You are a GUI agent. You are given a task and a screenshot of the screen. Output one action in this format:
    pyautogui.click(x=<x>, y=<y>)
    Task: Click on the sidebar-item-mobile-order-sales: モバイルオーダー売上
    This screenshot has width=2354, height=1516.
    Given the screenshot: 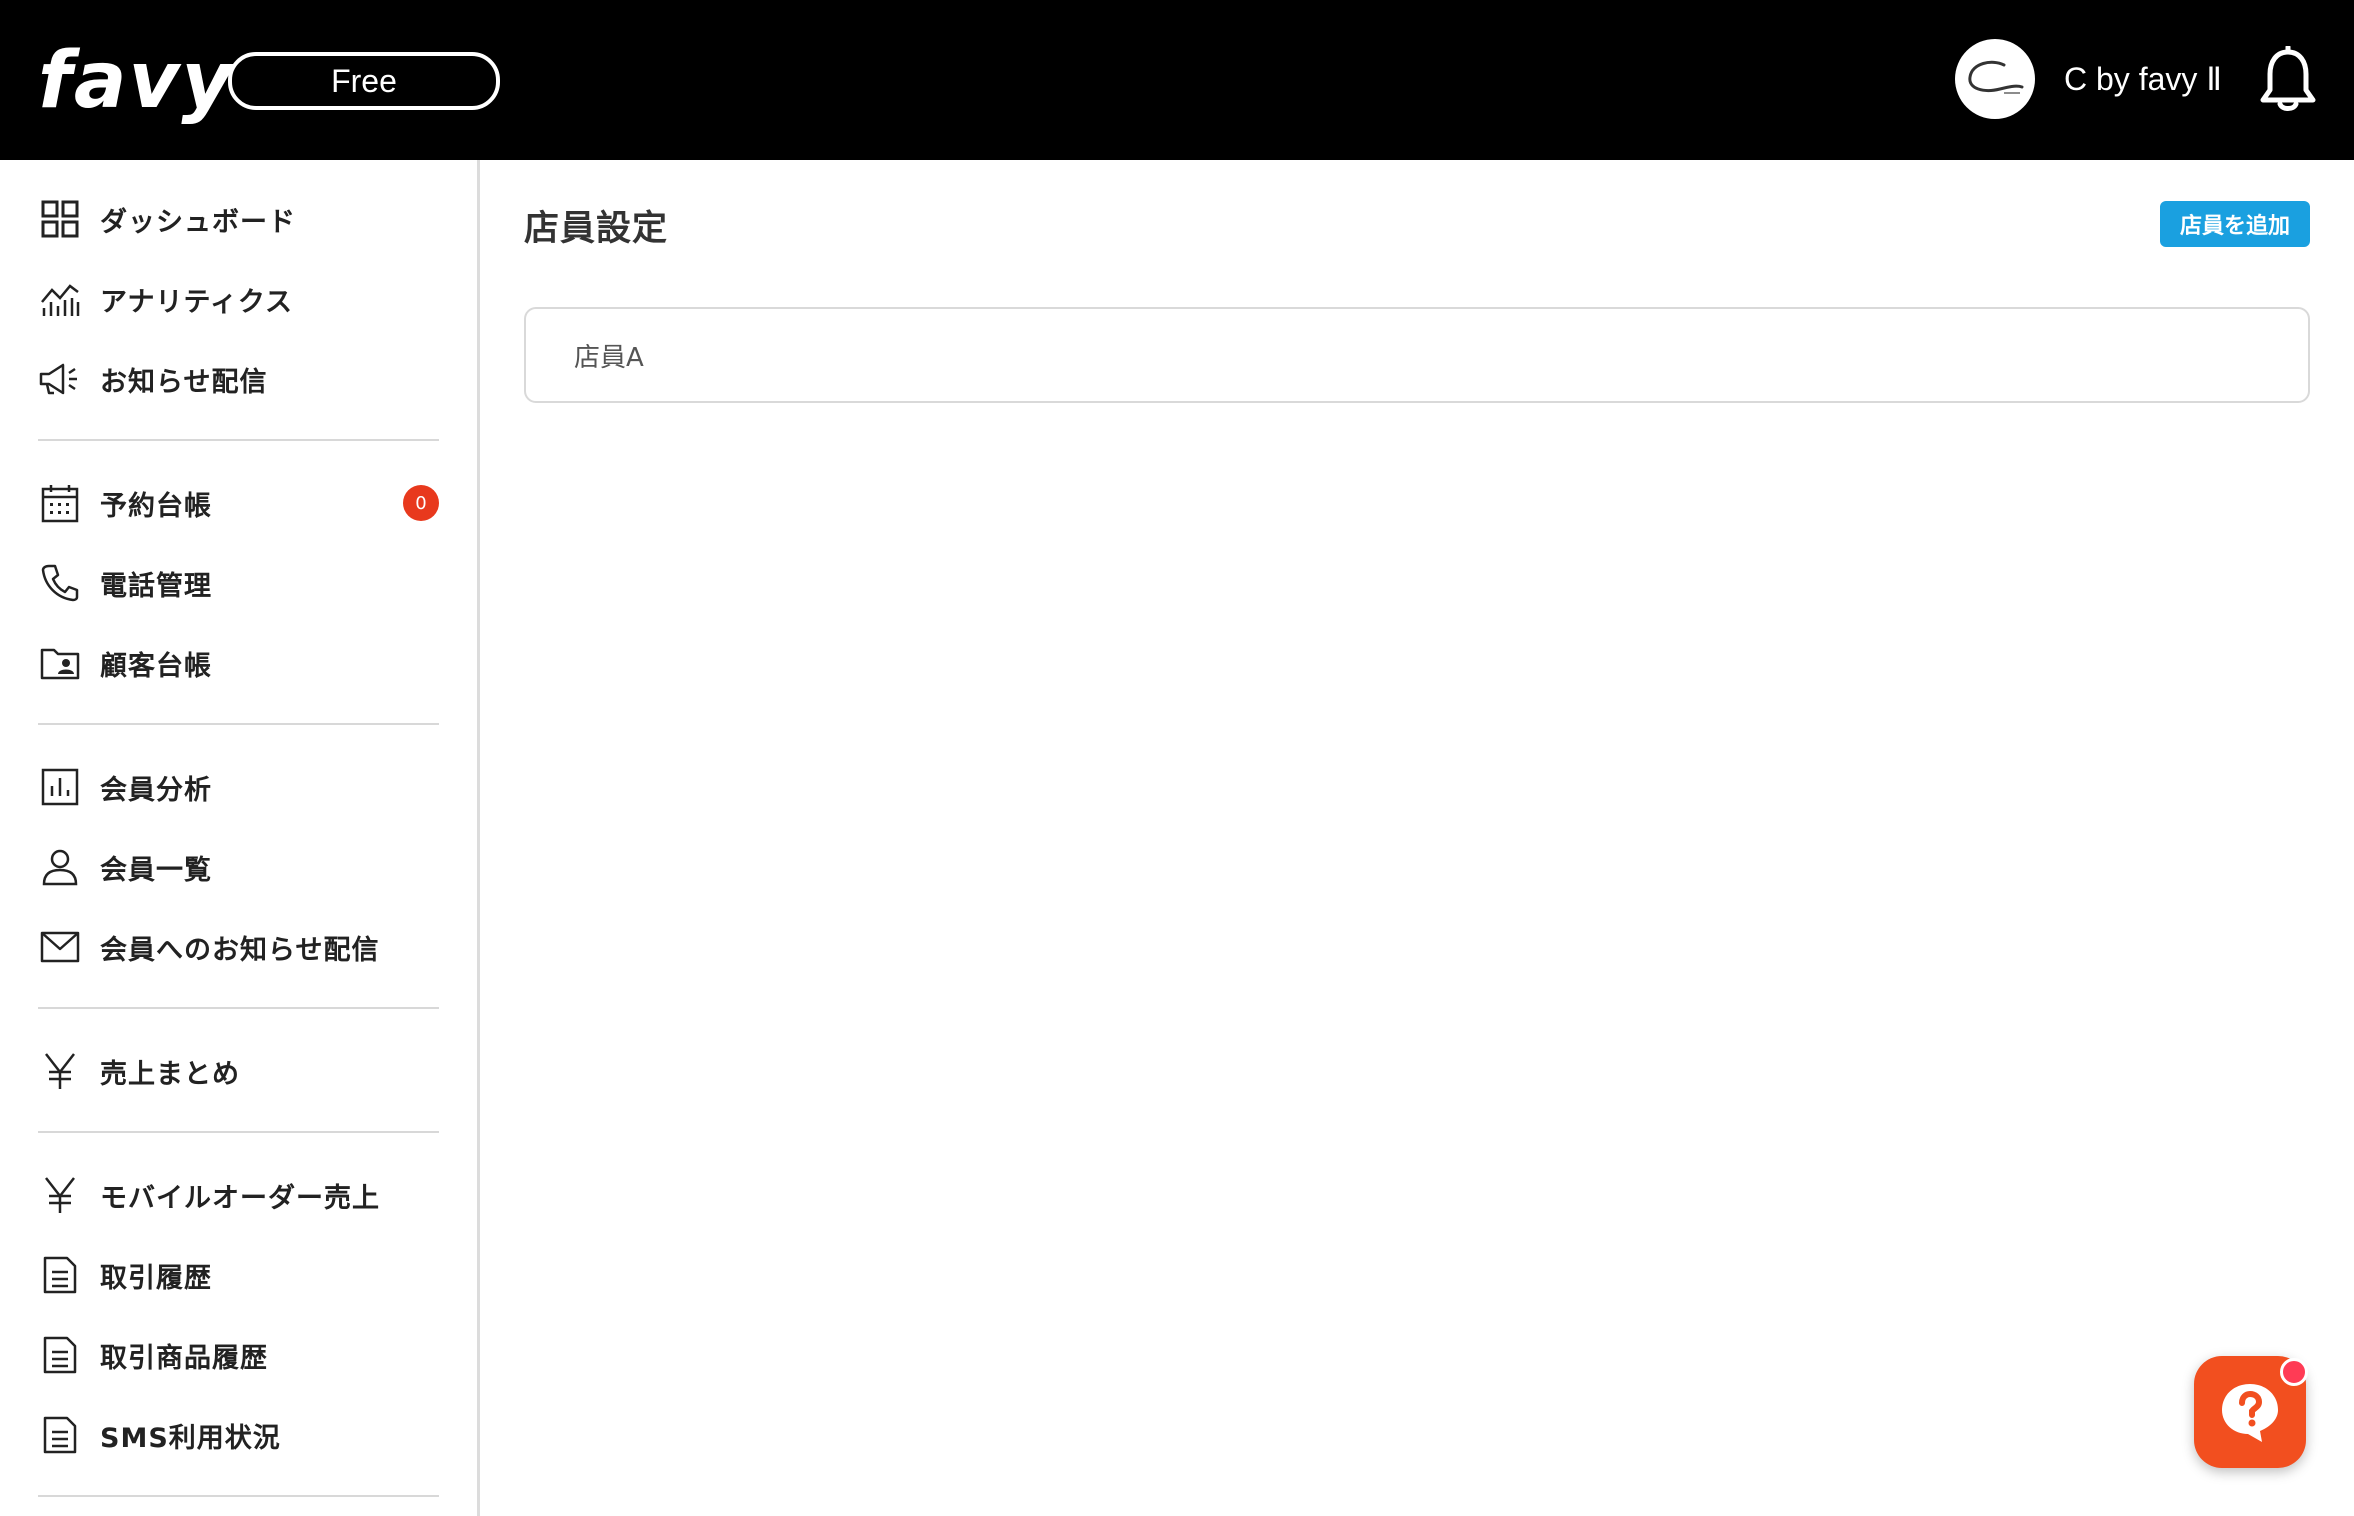 What is the action you would take?
    pyautogui.click(x=238, y=1195)
    